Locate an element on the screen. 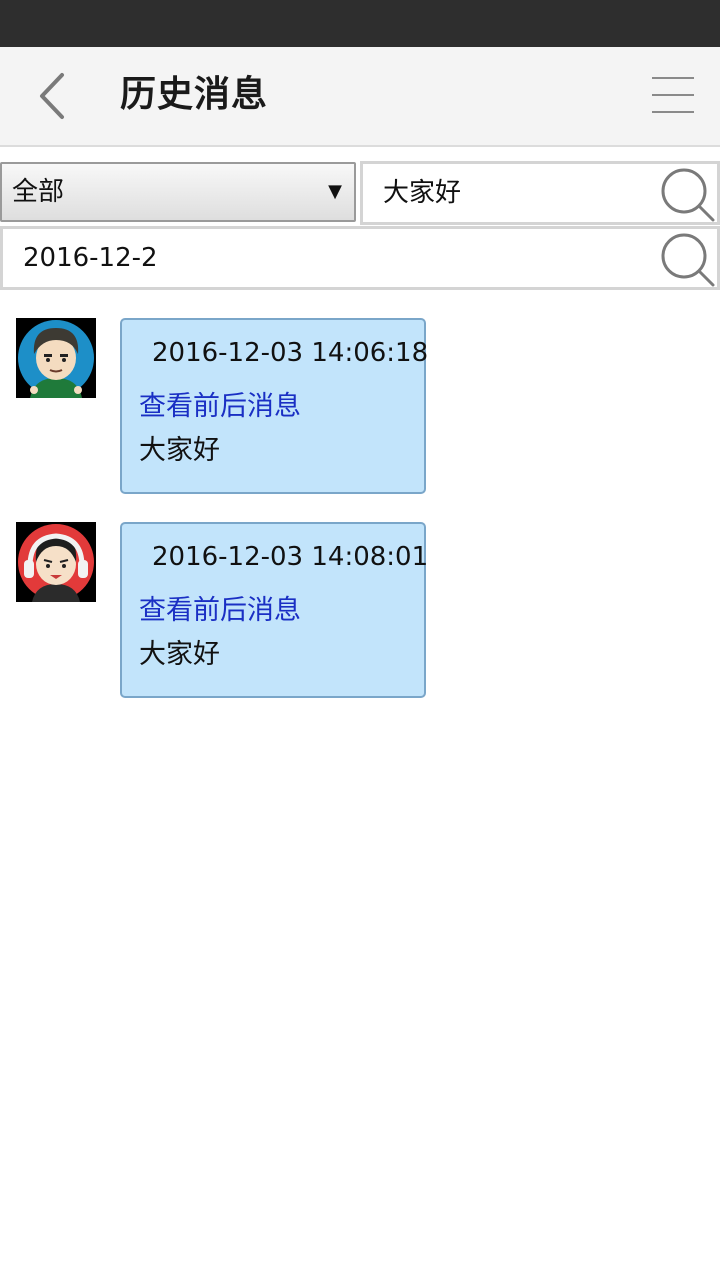  message-time: 2016-12-03 14:08:01 is located at coordinates (290, 557).